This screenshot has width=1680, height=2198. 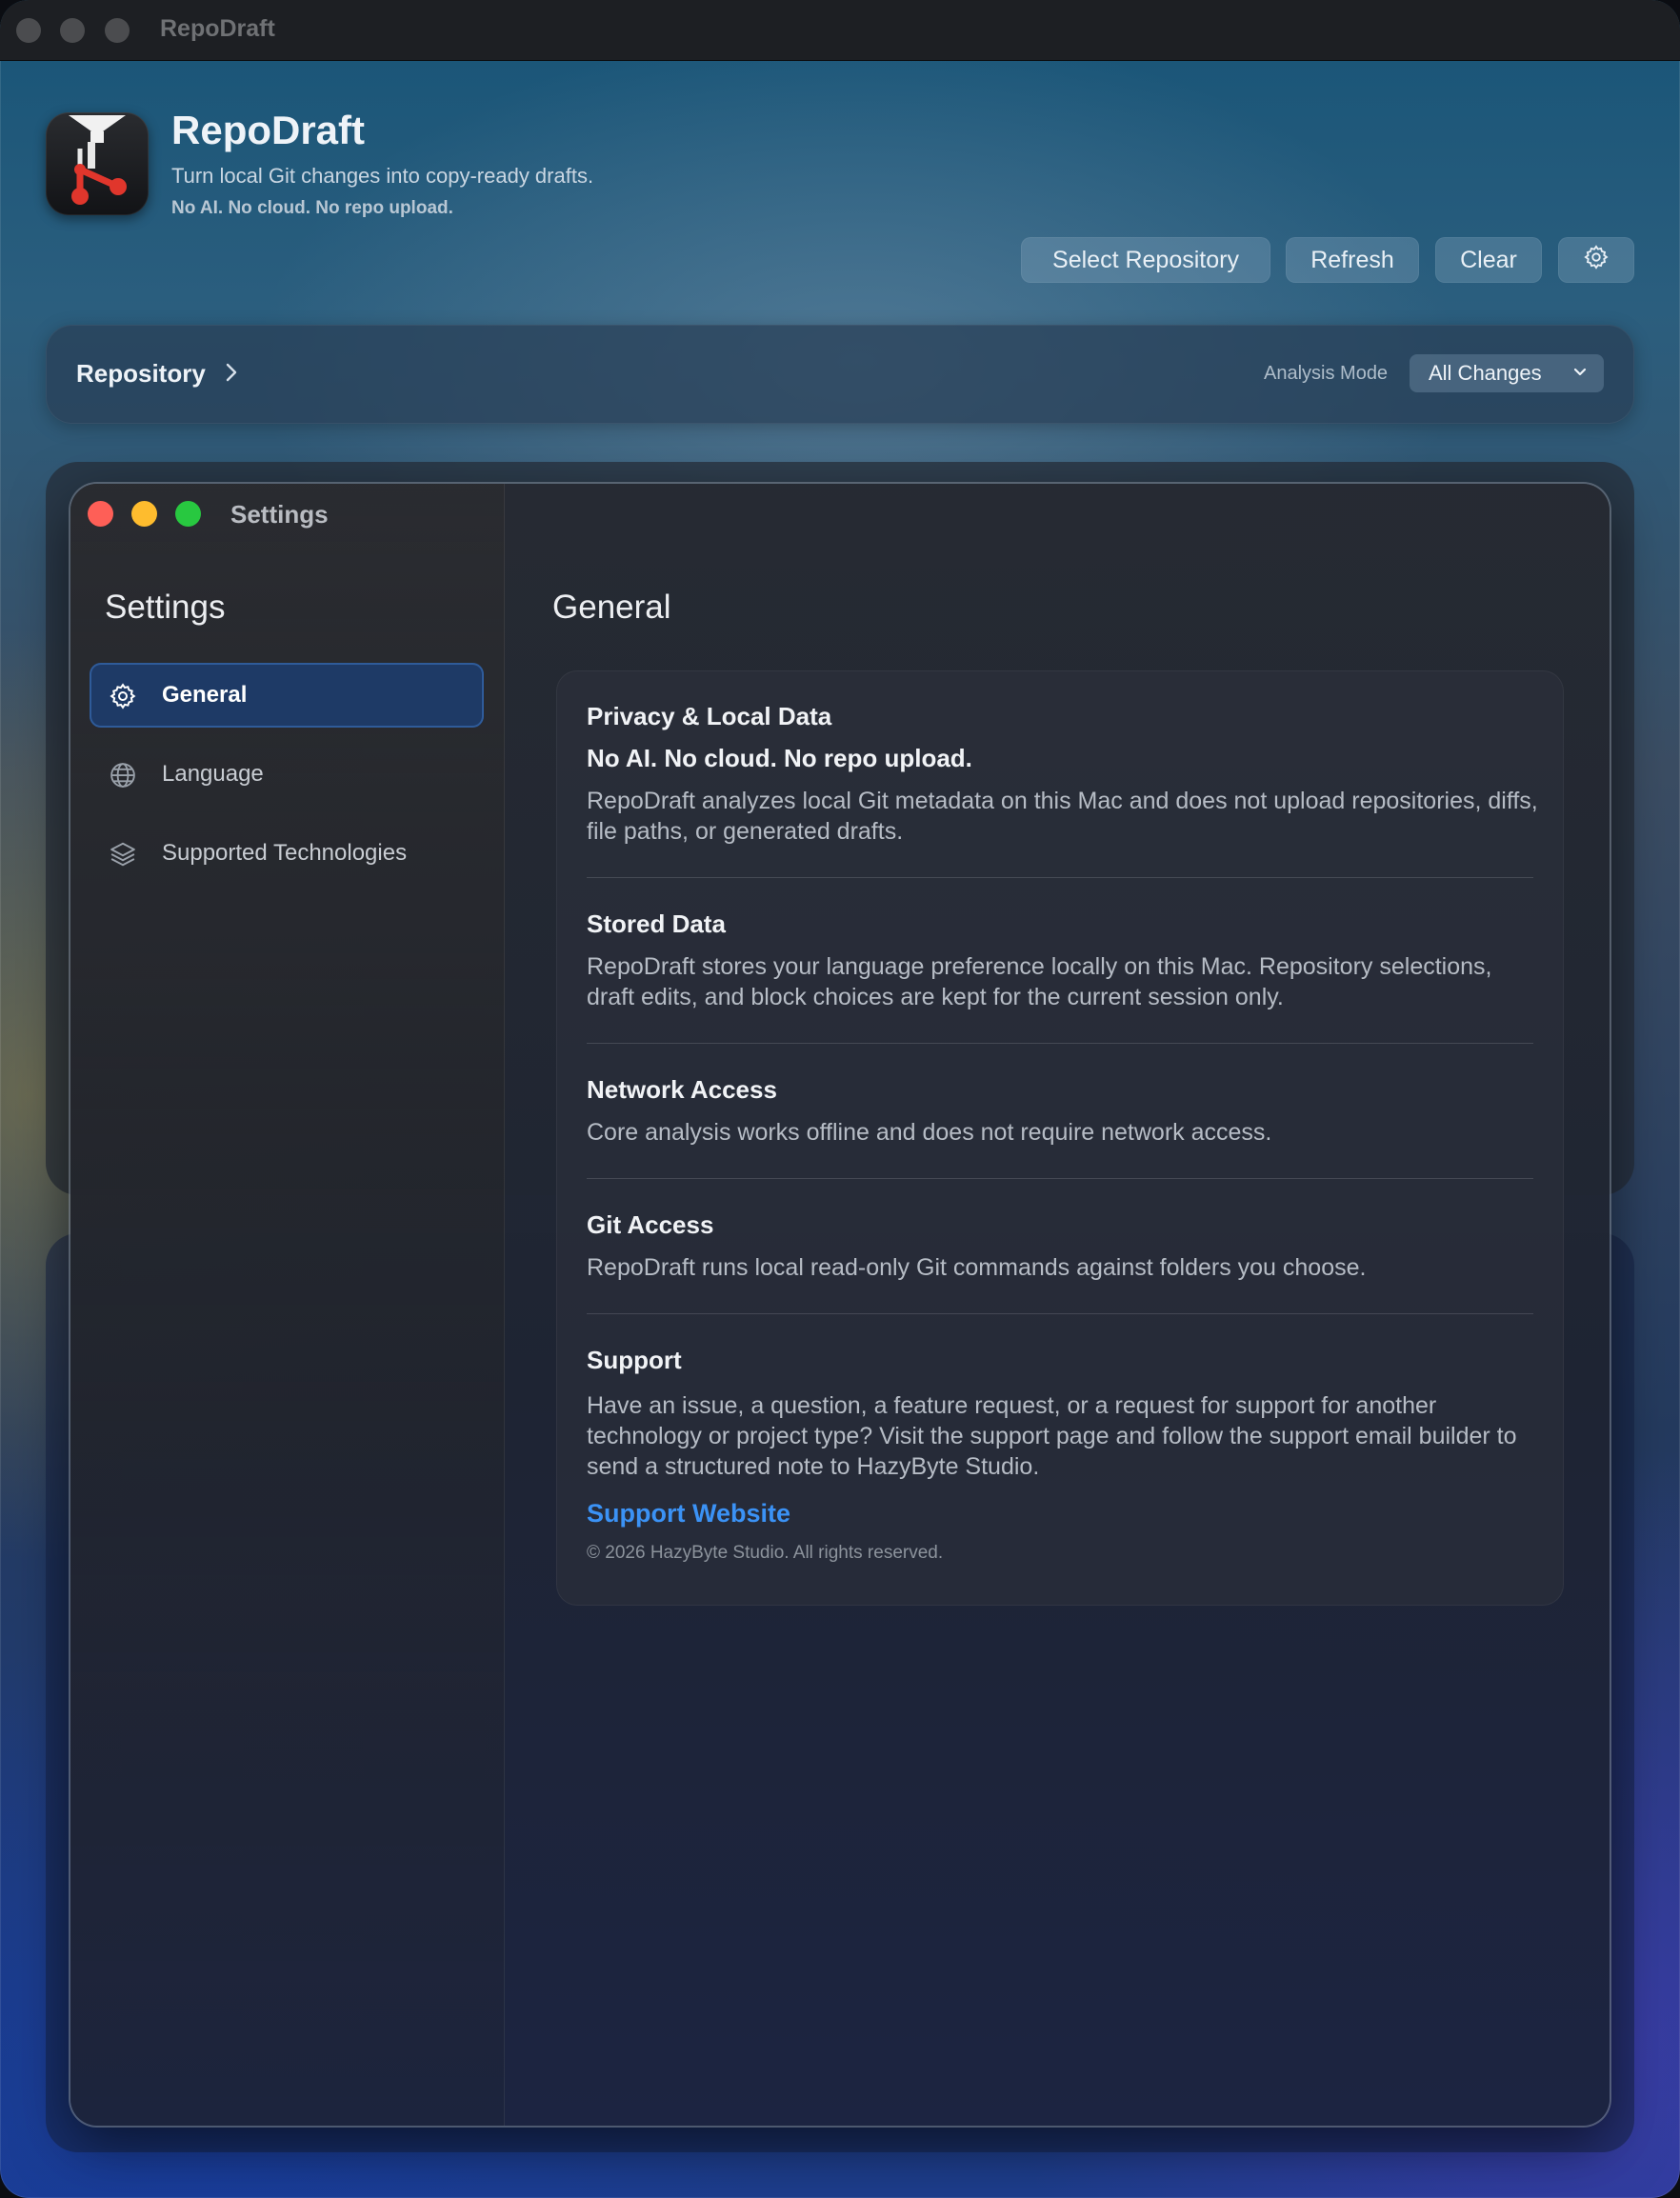 What do you see at coordinates (840, 374) in the screenshot?
I see `repository-bar` at bounding box center [840, 374].